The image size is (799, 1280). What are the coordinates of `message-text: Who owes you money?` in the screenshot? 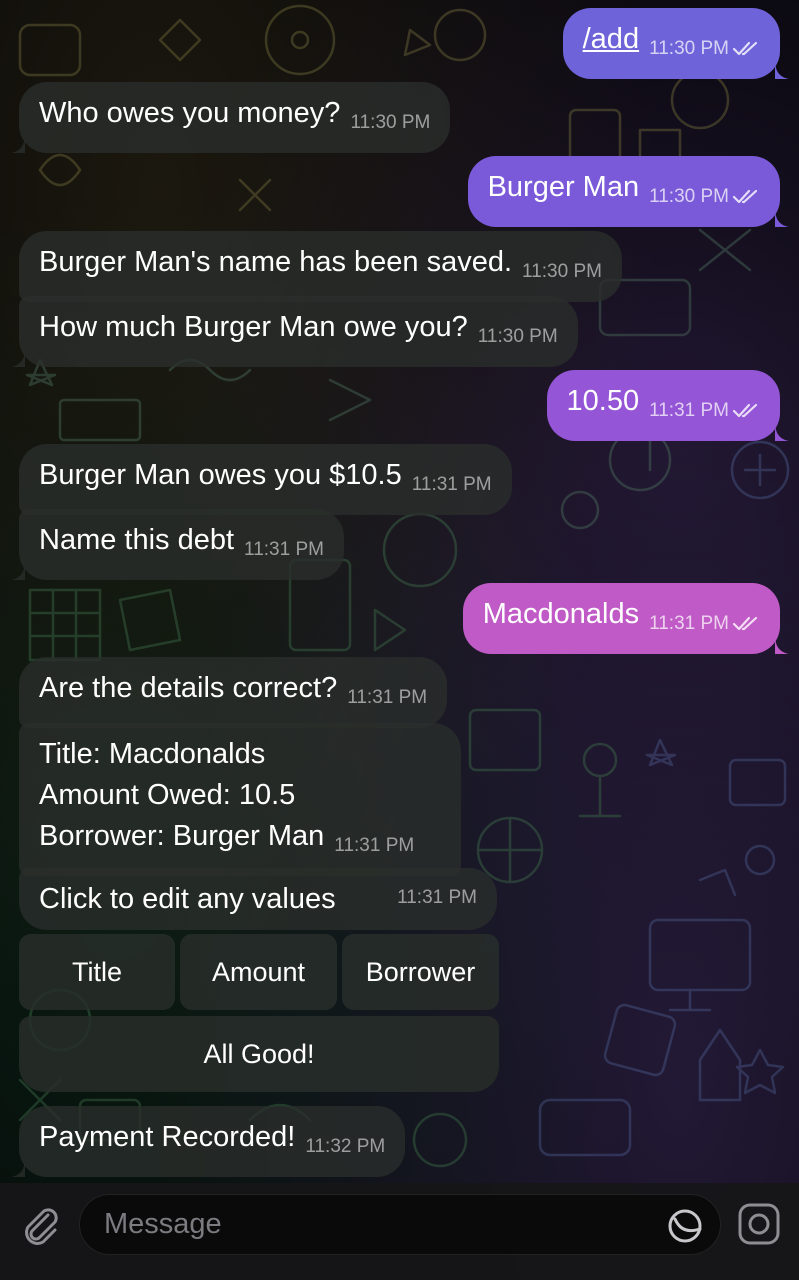 It's located at (190, 113).